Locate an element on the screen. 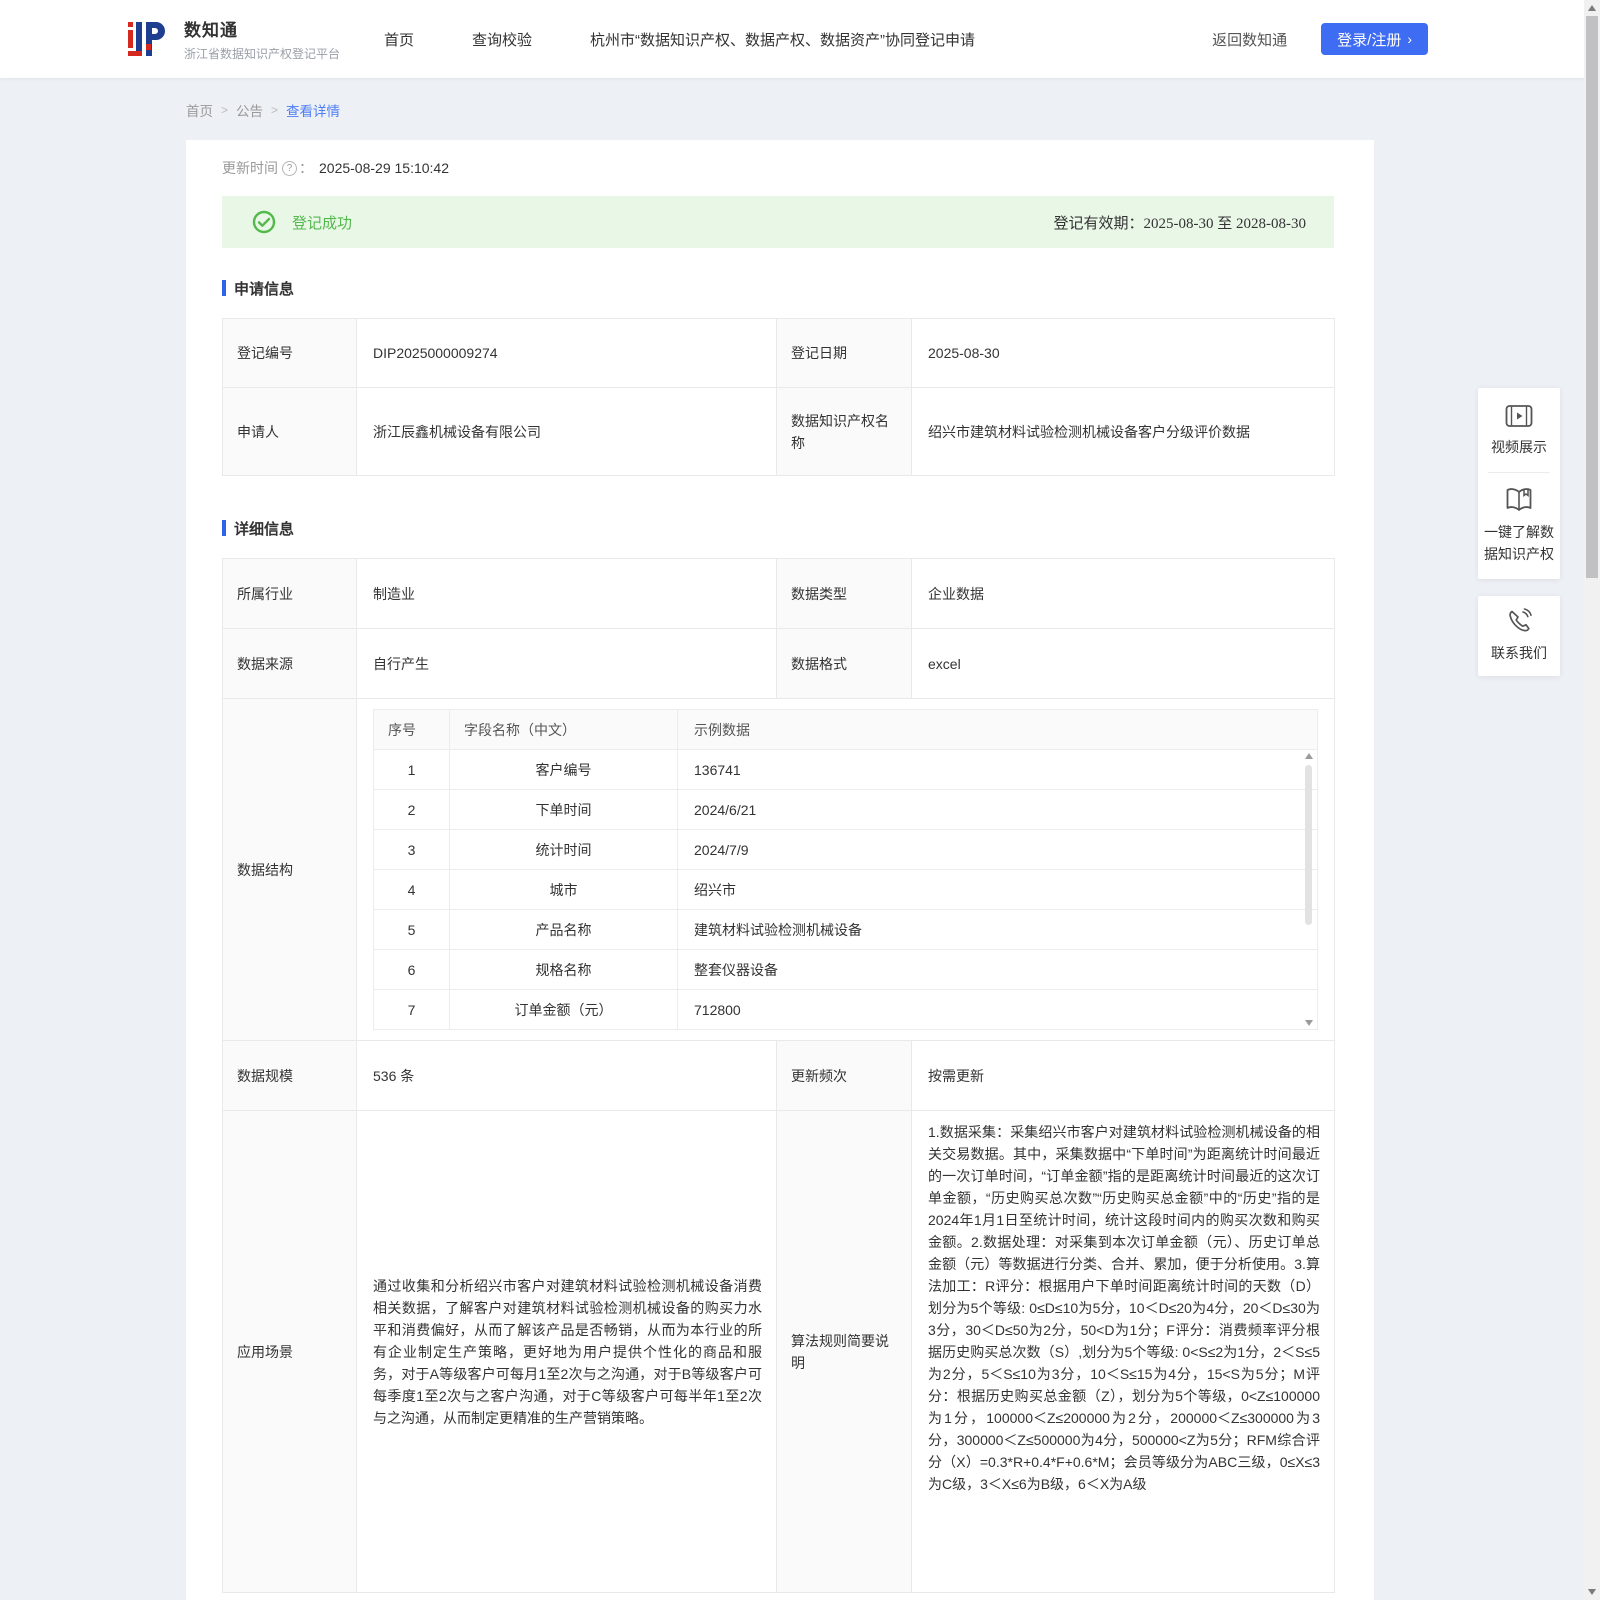 Image resolution: width=1600 pixels, height=1600 pixels. structure-header-index: 序号 is located at coordinates (411, 729).